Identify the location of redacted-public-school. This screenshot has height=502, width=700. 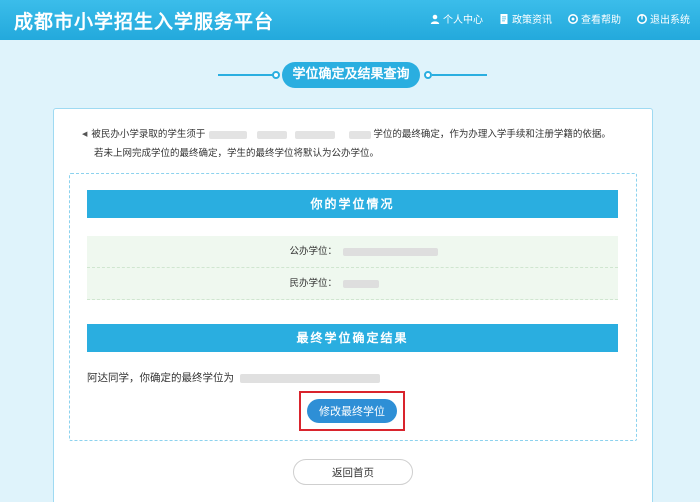
(390, 252).